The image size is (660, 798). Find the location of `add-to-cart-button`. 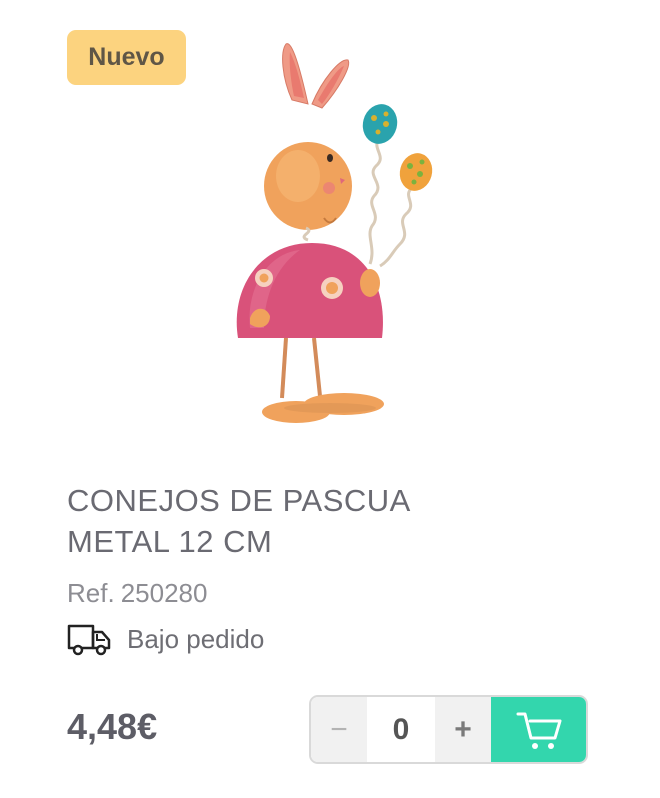

add-to-cart-button is located at coordinates (538, 729).